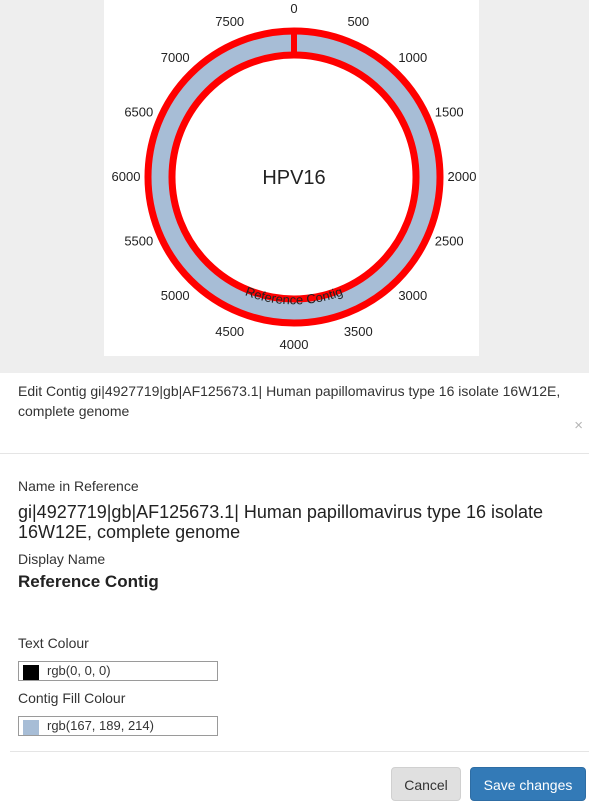 This screenshot has height=805, width=589. What do you see at coordinates (358, 21) in the screenshot?
I see `tick-label: 500` at bounding box center [358, 21].